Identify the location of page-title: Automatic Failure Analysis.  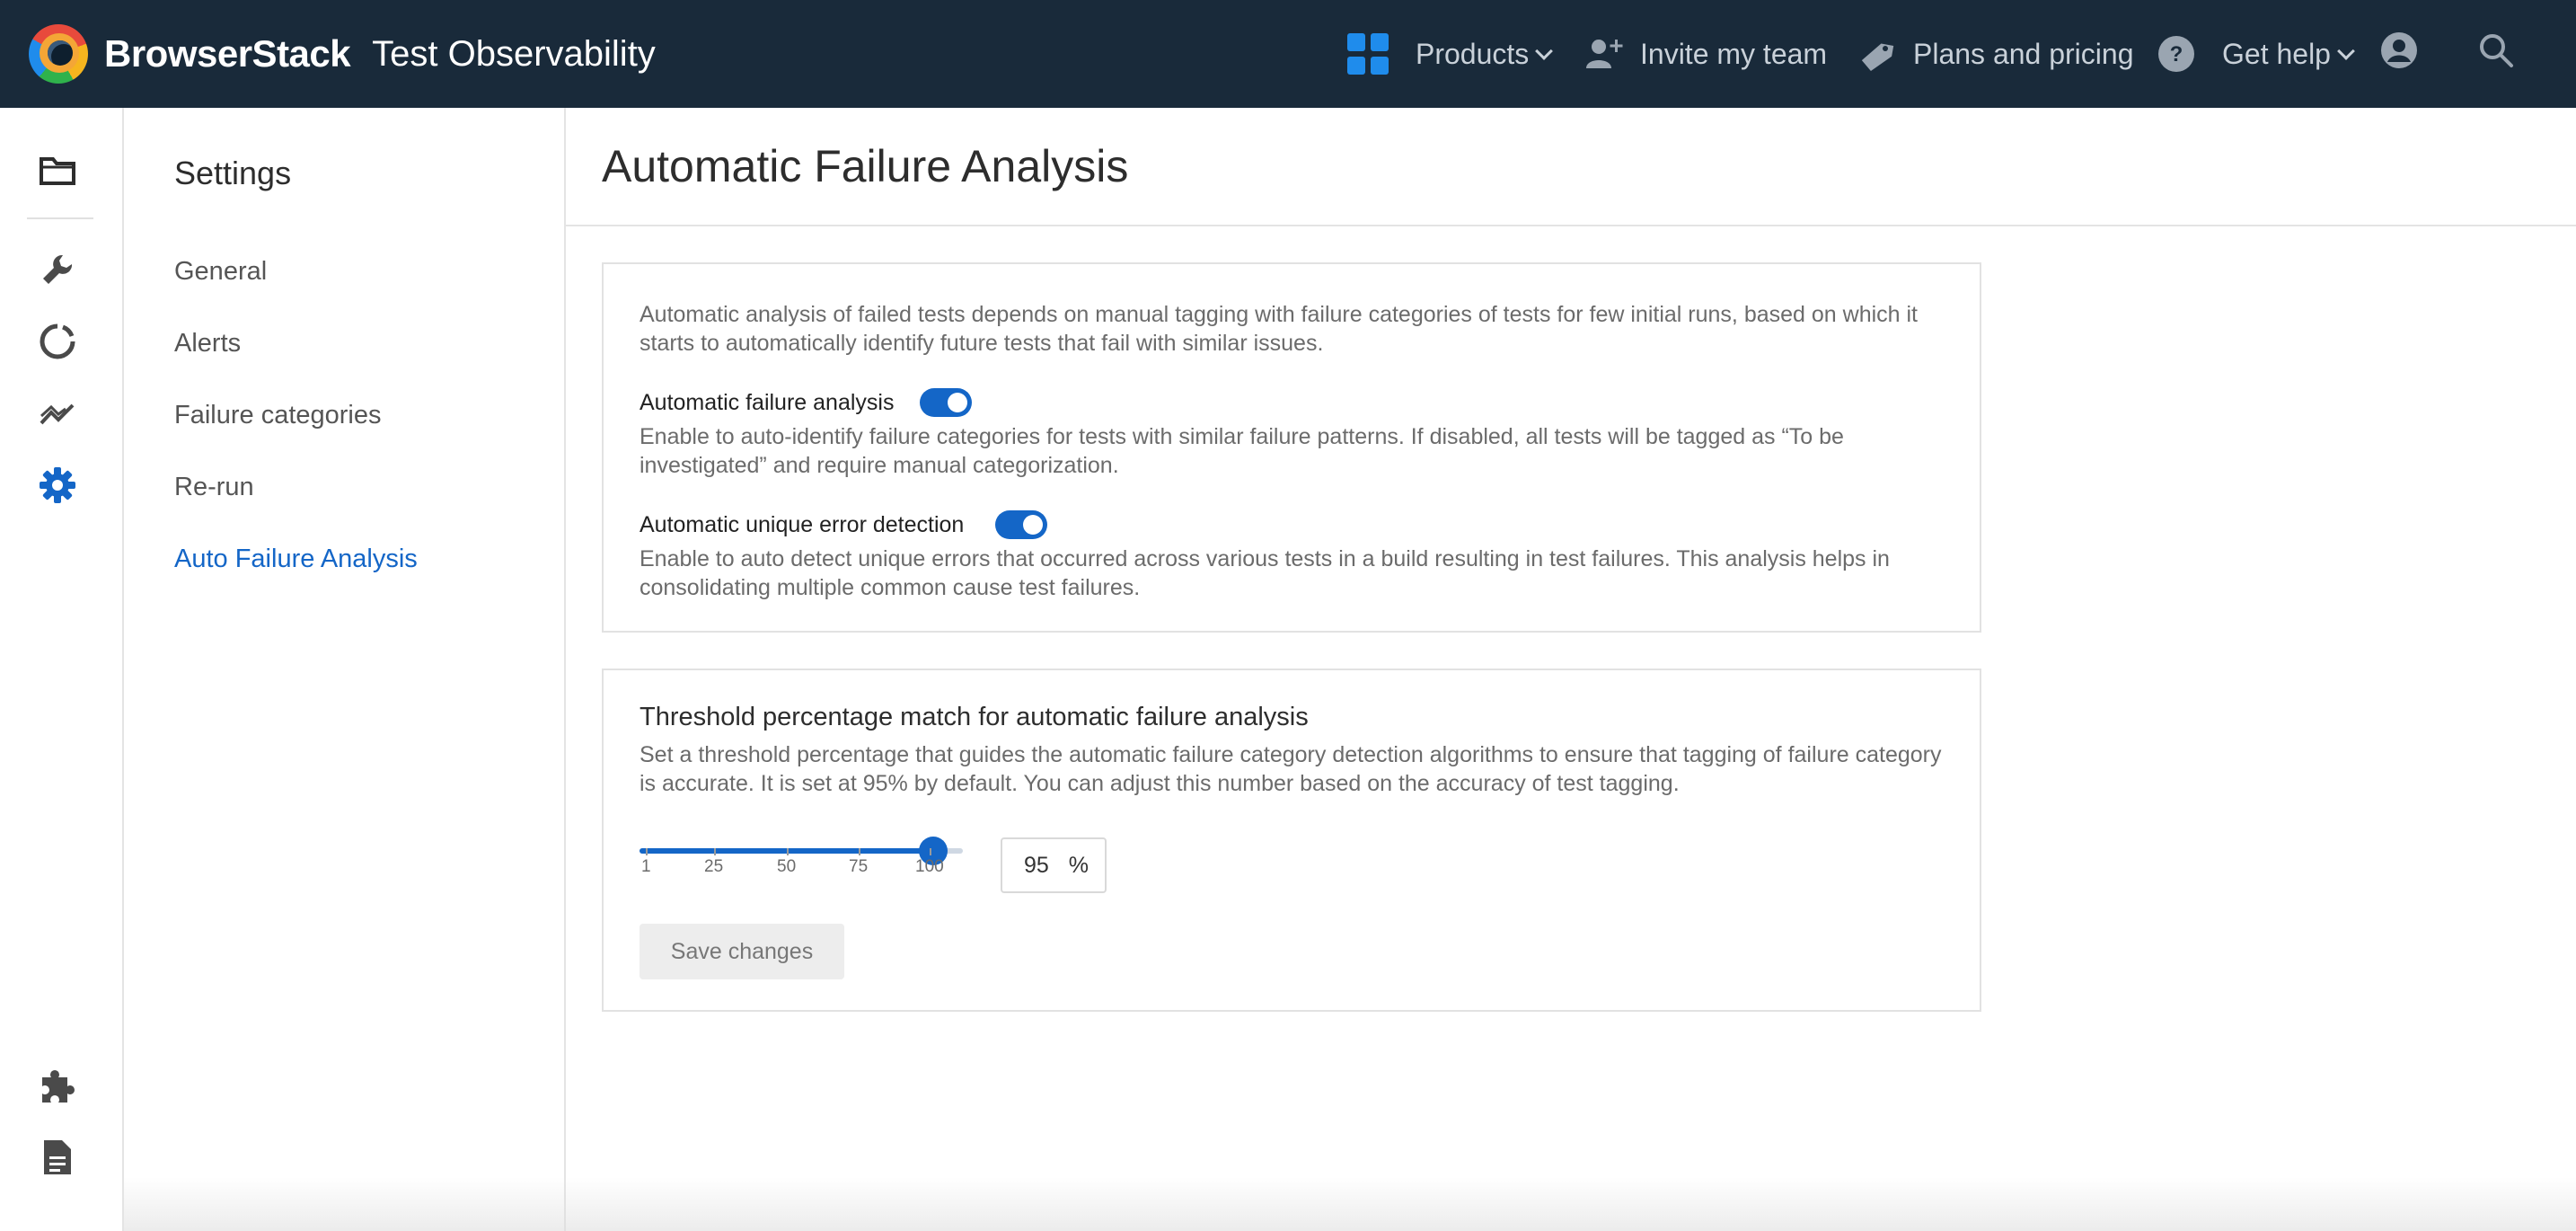
(865, 166).